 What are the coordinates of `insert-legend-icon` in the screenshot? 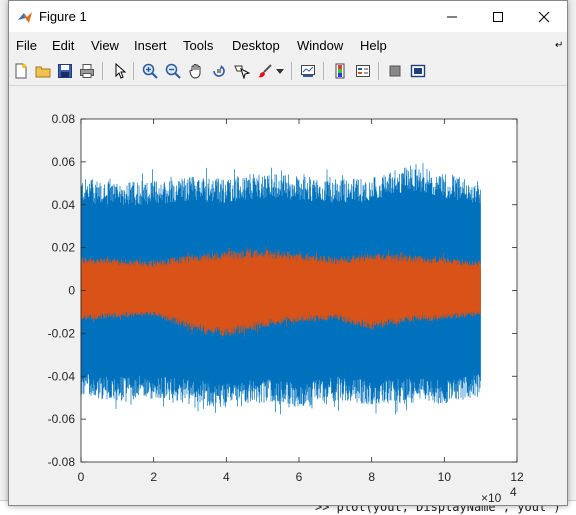 It's located at (363, 71).